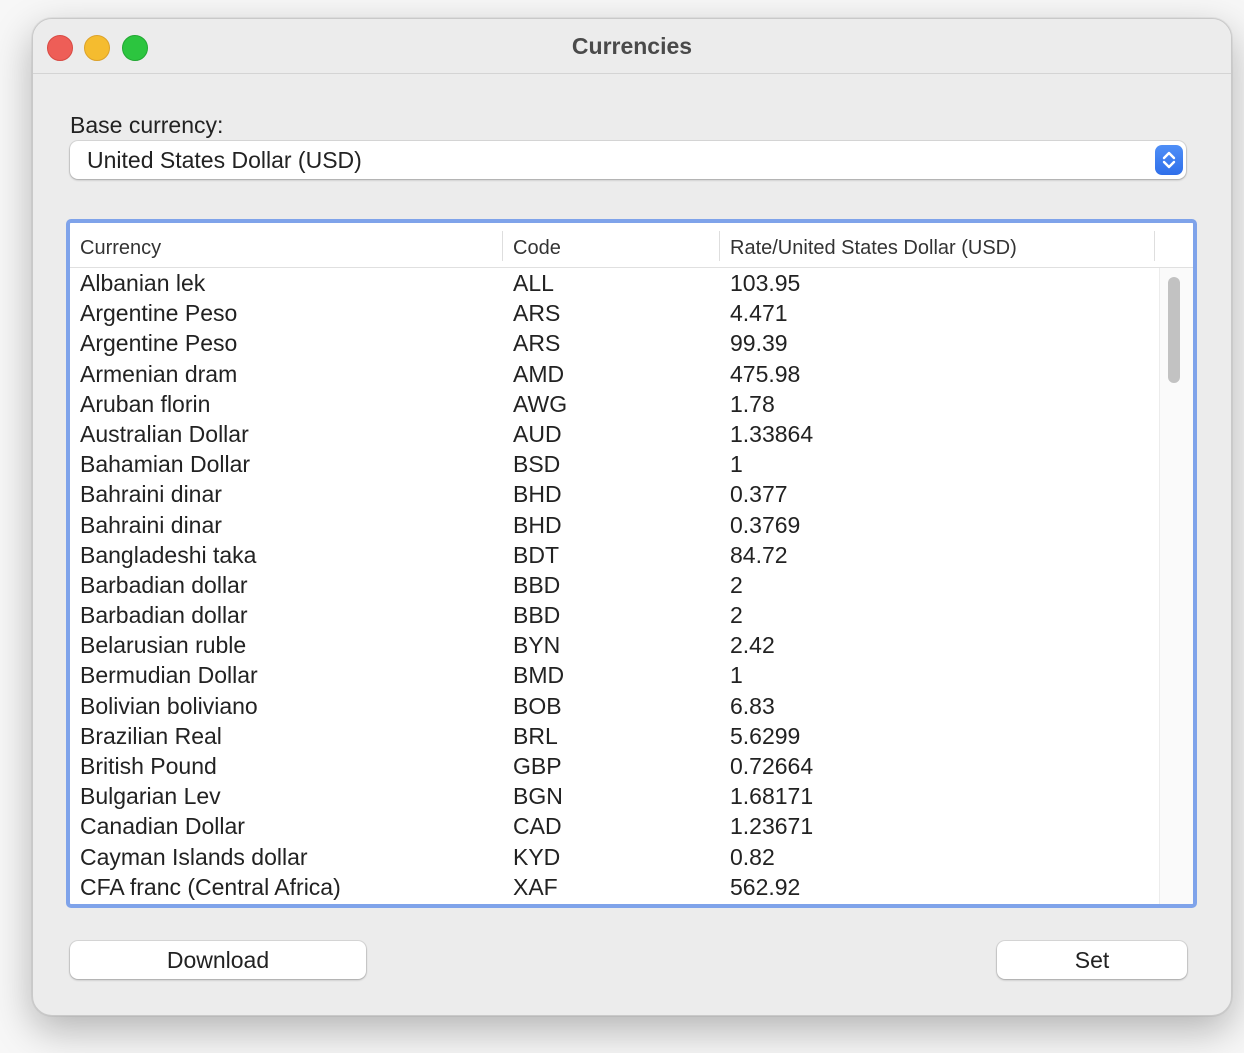 This screenshot has width=1244, height=1053. Describe the element at coordinates (614, 826) in the screenshot. I see `table-row: Canadian Dollar CAD 1.23671` at that location.